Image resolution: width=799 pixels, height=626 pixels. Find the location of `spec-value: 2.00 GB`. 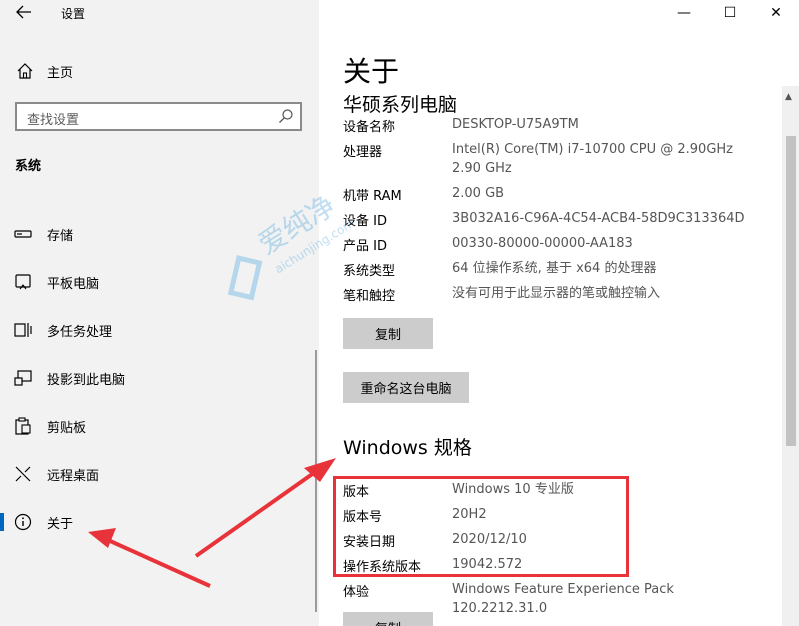

spec-value: 2.00 GB is located at coordinates (478, 193).